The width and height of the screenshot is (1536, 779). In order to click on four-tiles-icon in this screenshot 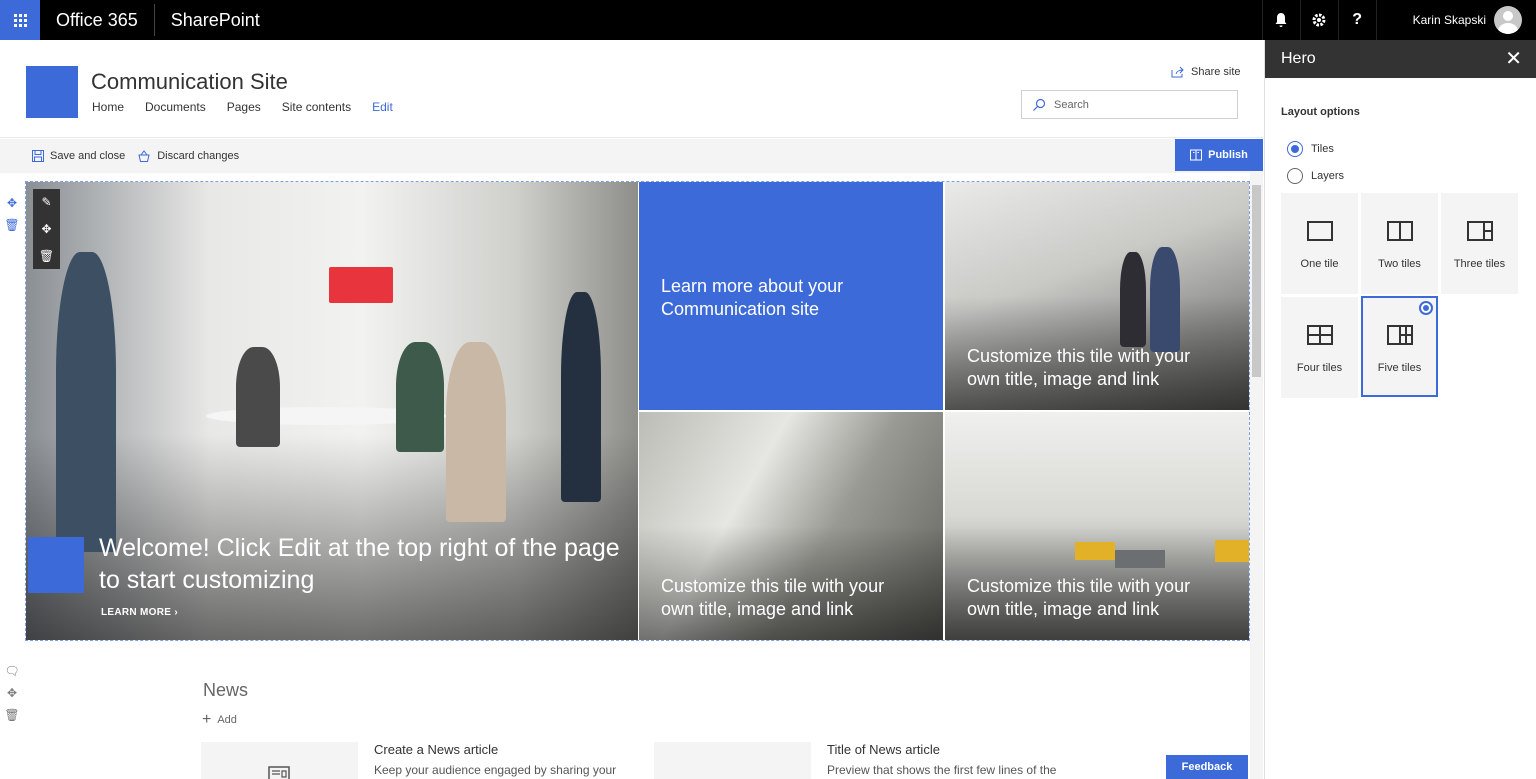, I will do `click(1319, 335)`.